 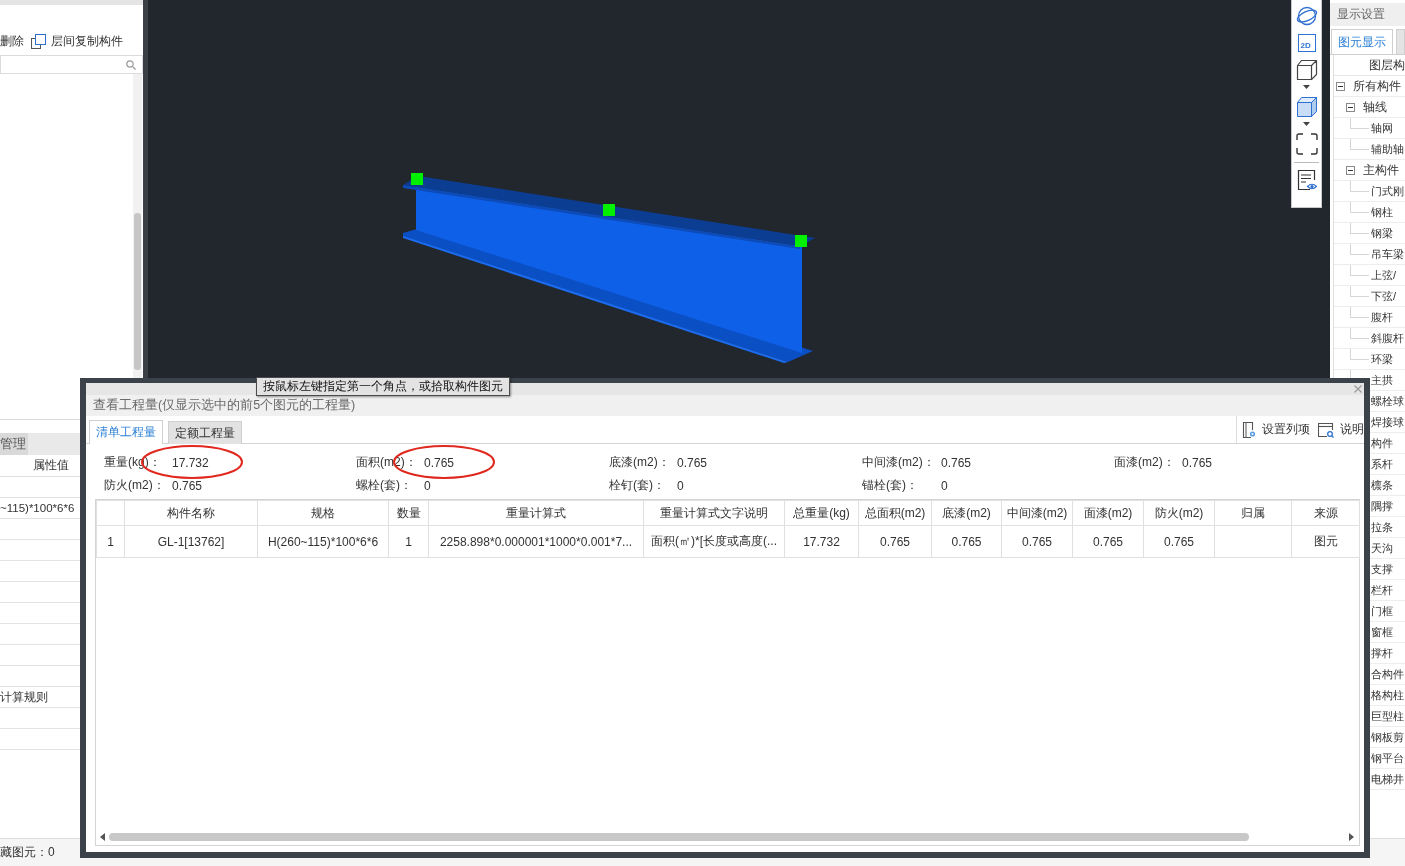 What do you see at coordinates (1387, 401) in the screenshot?
I see `tree-item: 螺栓球` at bounding box center [1387, 401].